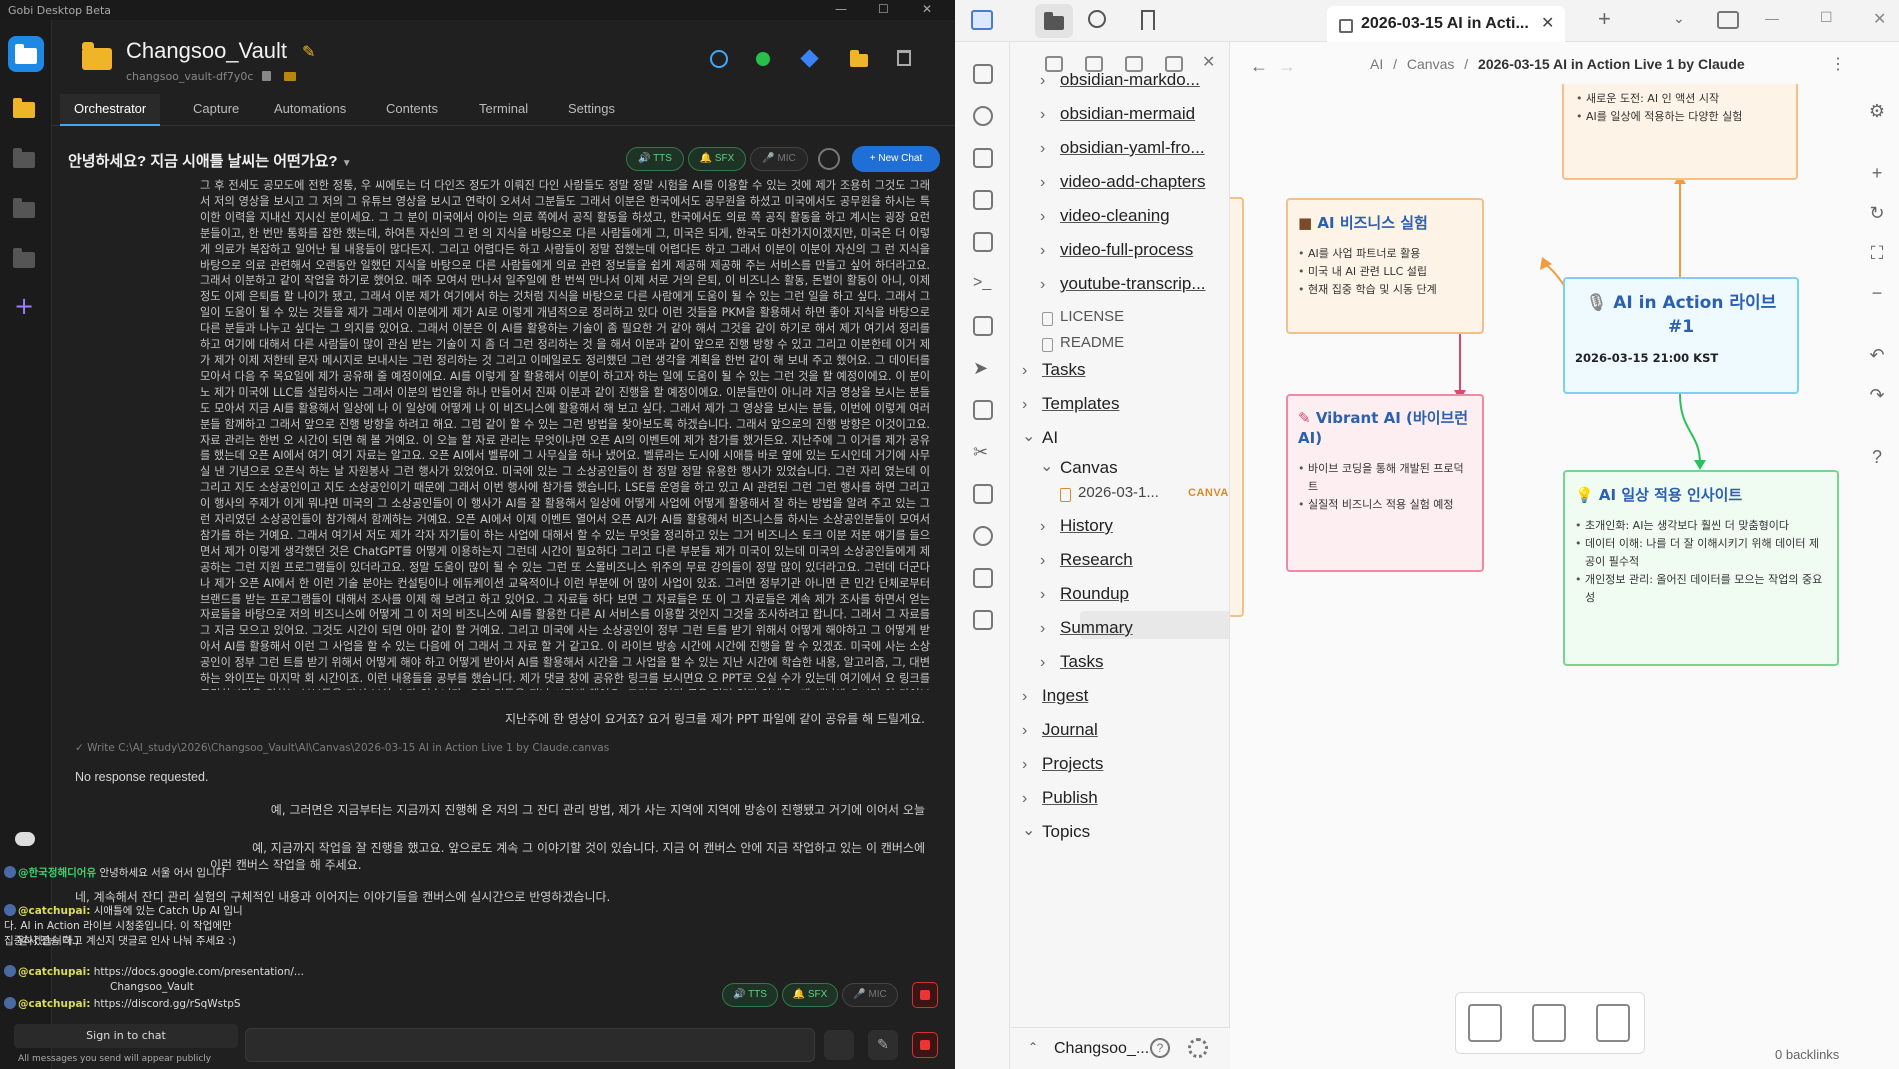 This screenshot has height=1069, width=1899. What do you see at coordinates (870, 995) in the screenshot?
I see `mic-toggle-bottom: 🎤 MIC` at bounding box center [870, 995].